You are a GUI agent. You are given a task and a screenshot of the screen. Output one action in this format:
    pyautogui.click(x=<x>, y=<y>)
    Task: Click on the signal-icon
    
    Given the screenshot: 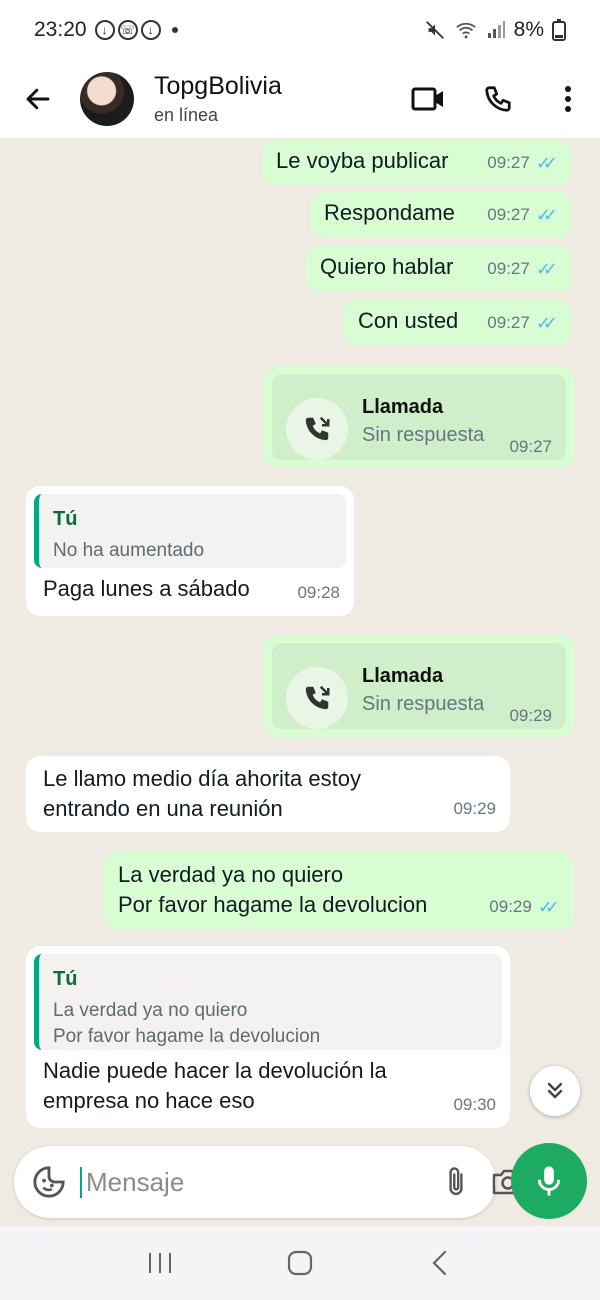 What is the action you would take?
    pyautogui.click(x=496, y=29)
    